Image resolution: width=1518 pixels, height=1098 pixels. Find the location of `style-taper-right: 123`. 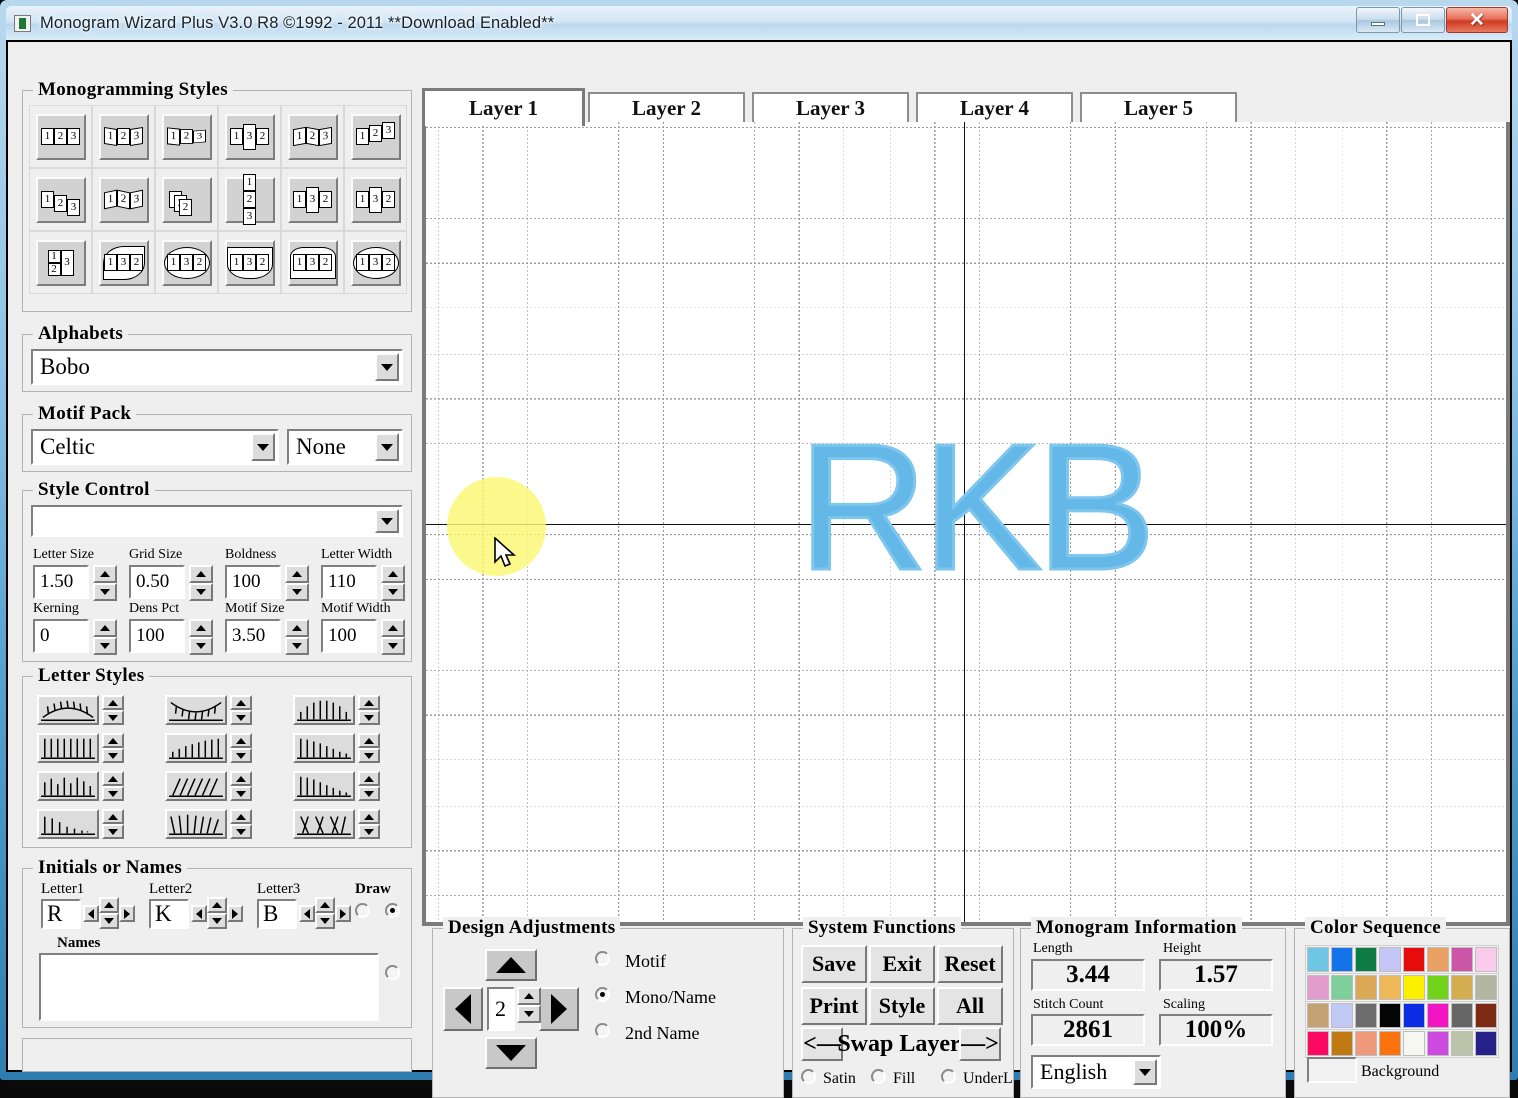

style-taper-right: 123 is located at coordinates (186, 136).